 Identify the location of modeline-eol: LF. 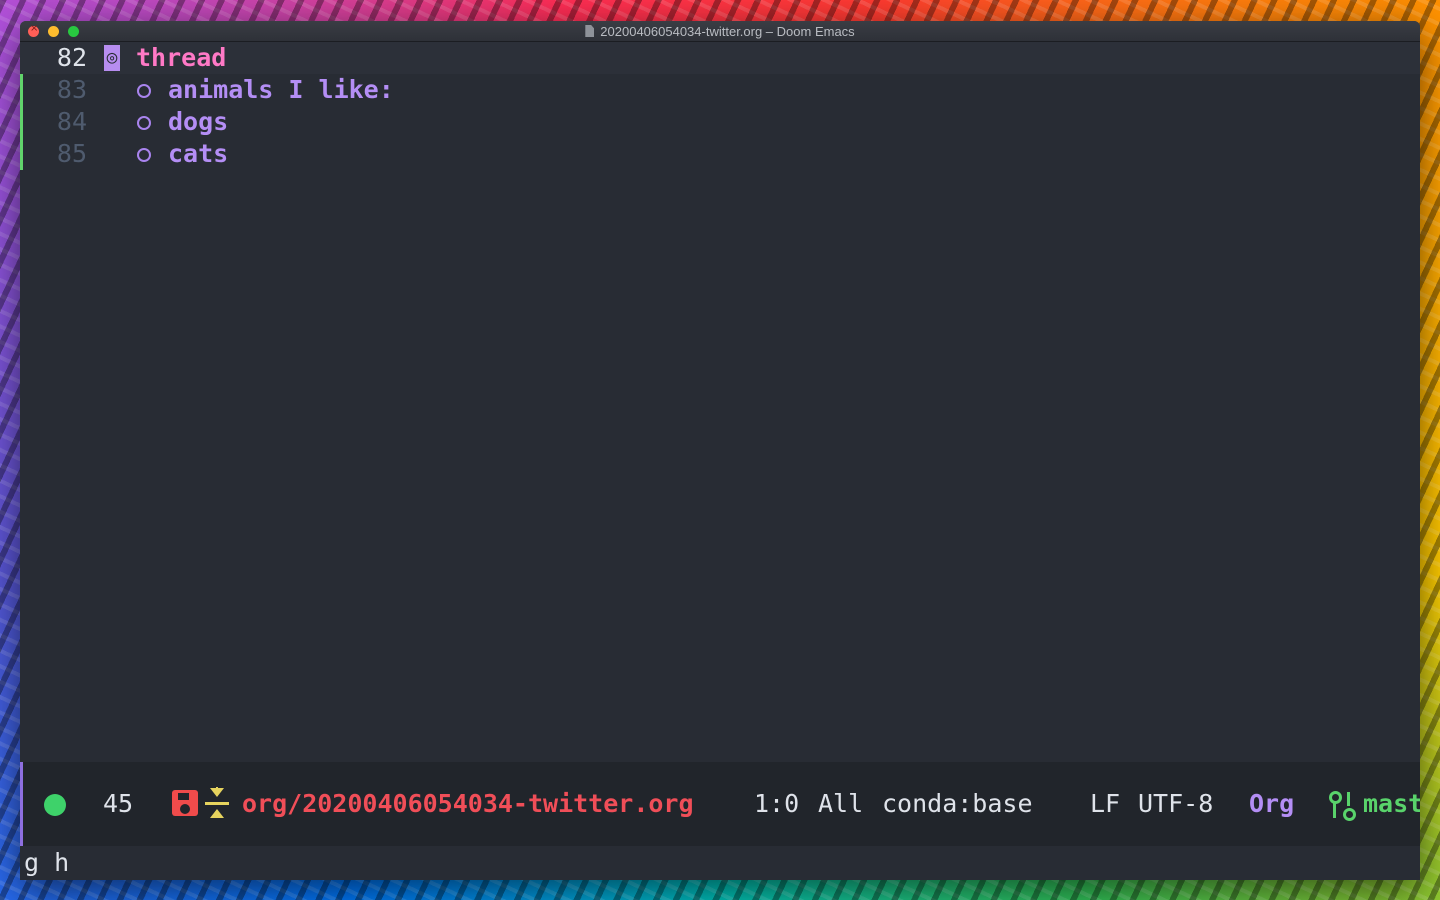
(1105, 804).